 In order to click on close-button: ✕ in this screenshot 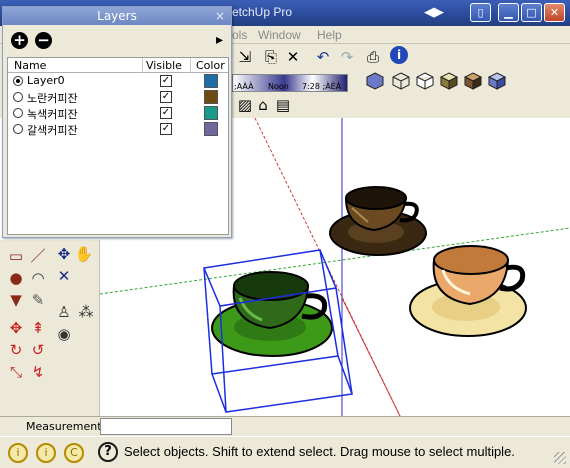, I will do `click(554, 12)`.